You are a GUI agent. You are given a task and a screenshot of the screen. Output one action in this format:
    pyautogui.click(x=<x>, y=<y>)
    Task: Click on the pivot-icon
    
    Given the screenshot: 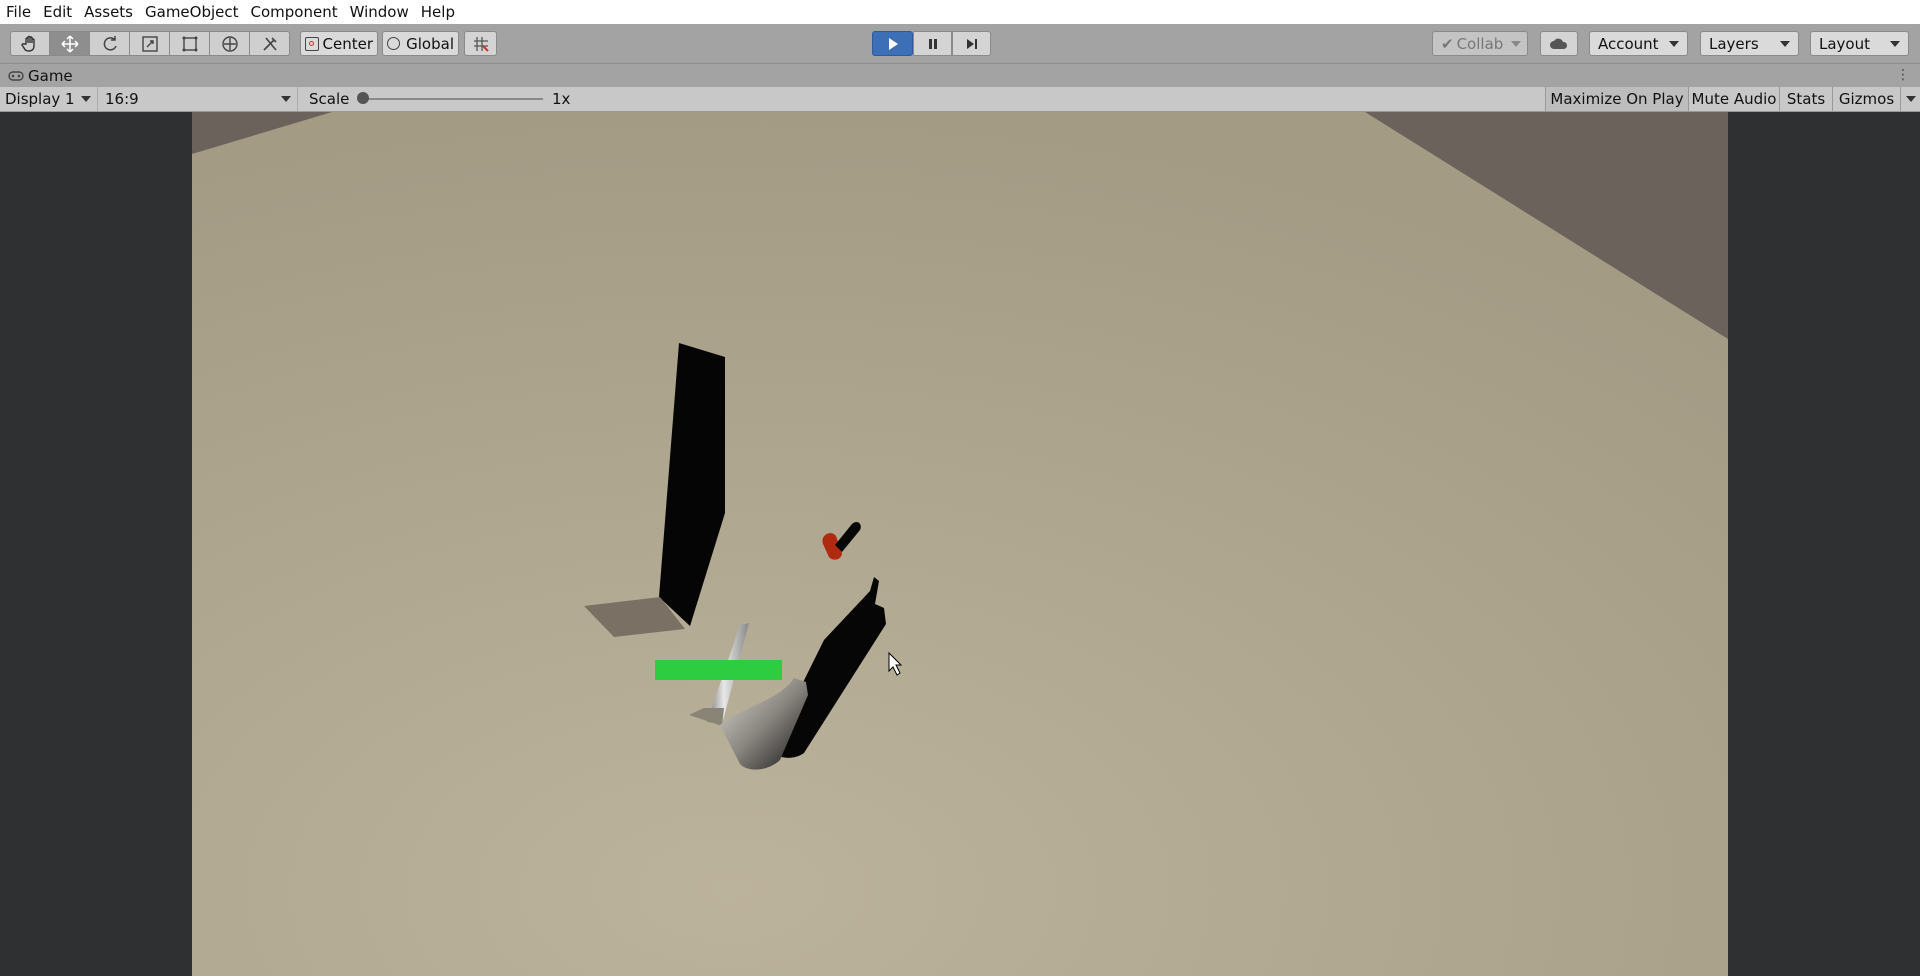 What is the action you would take?
    pyautogui.click(x=312, y=43)
    